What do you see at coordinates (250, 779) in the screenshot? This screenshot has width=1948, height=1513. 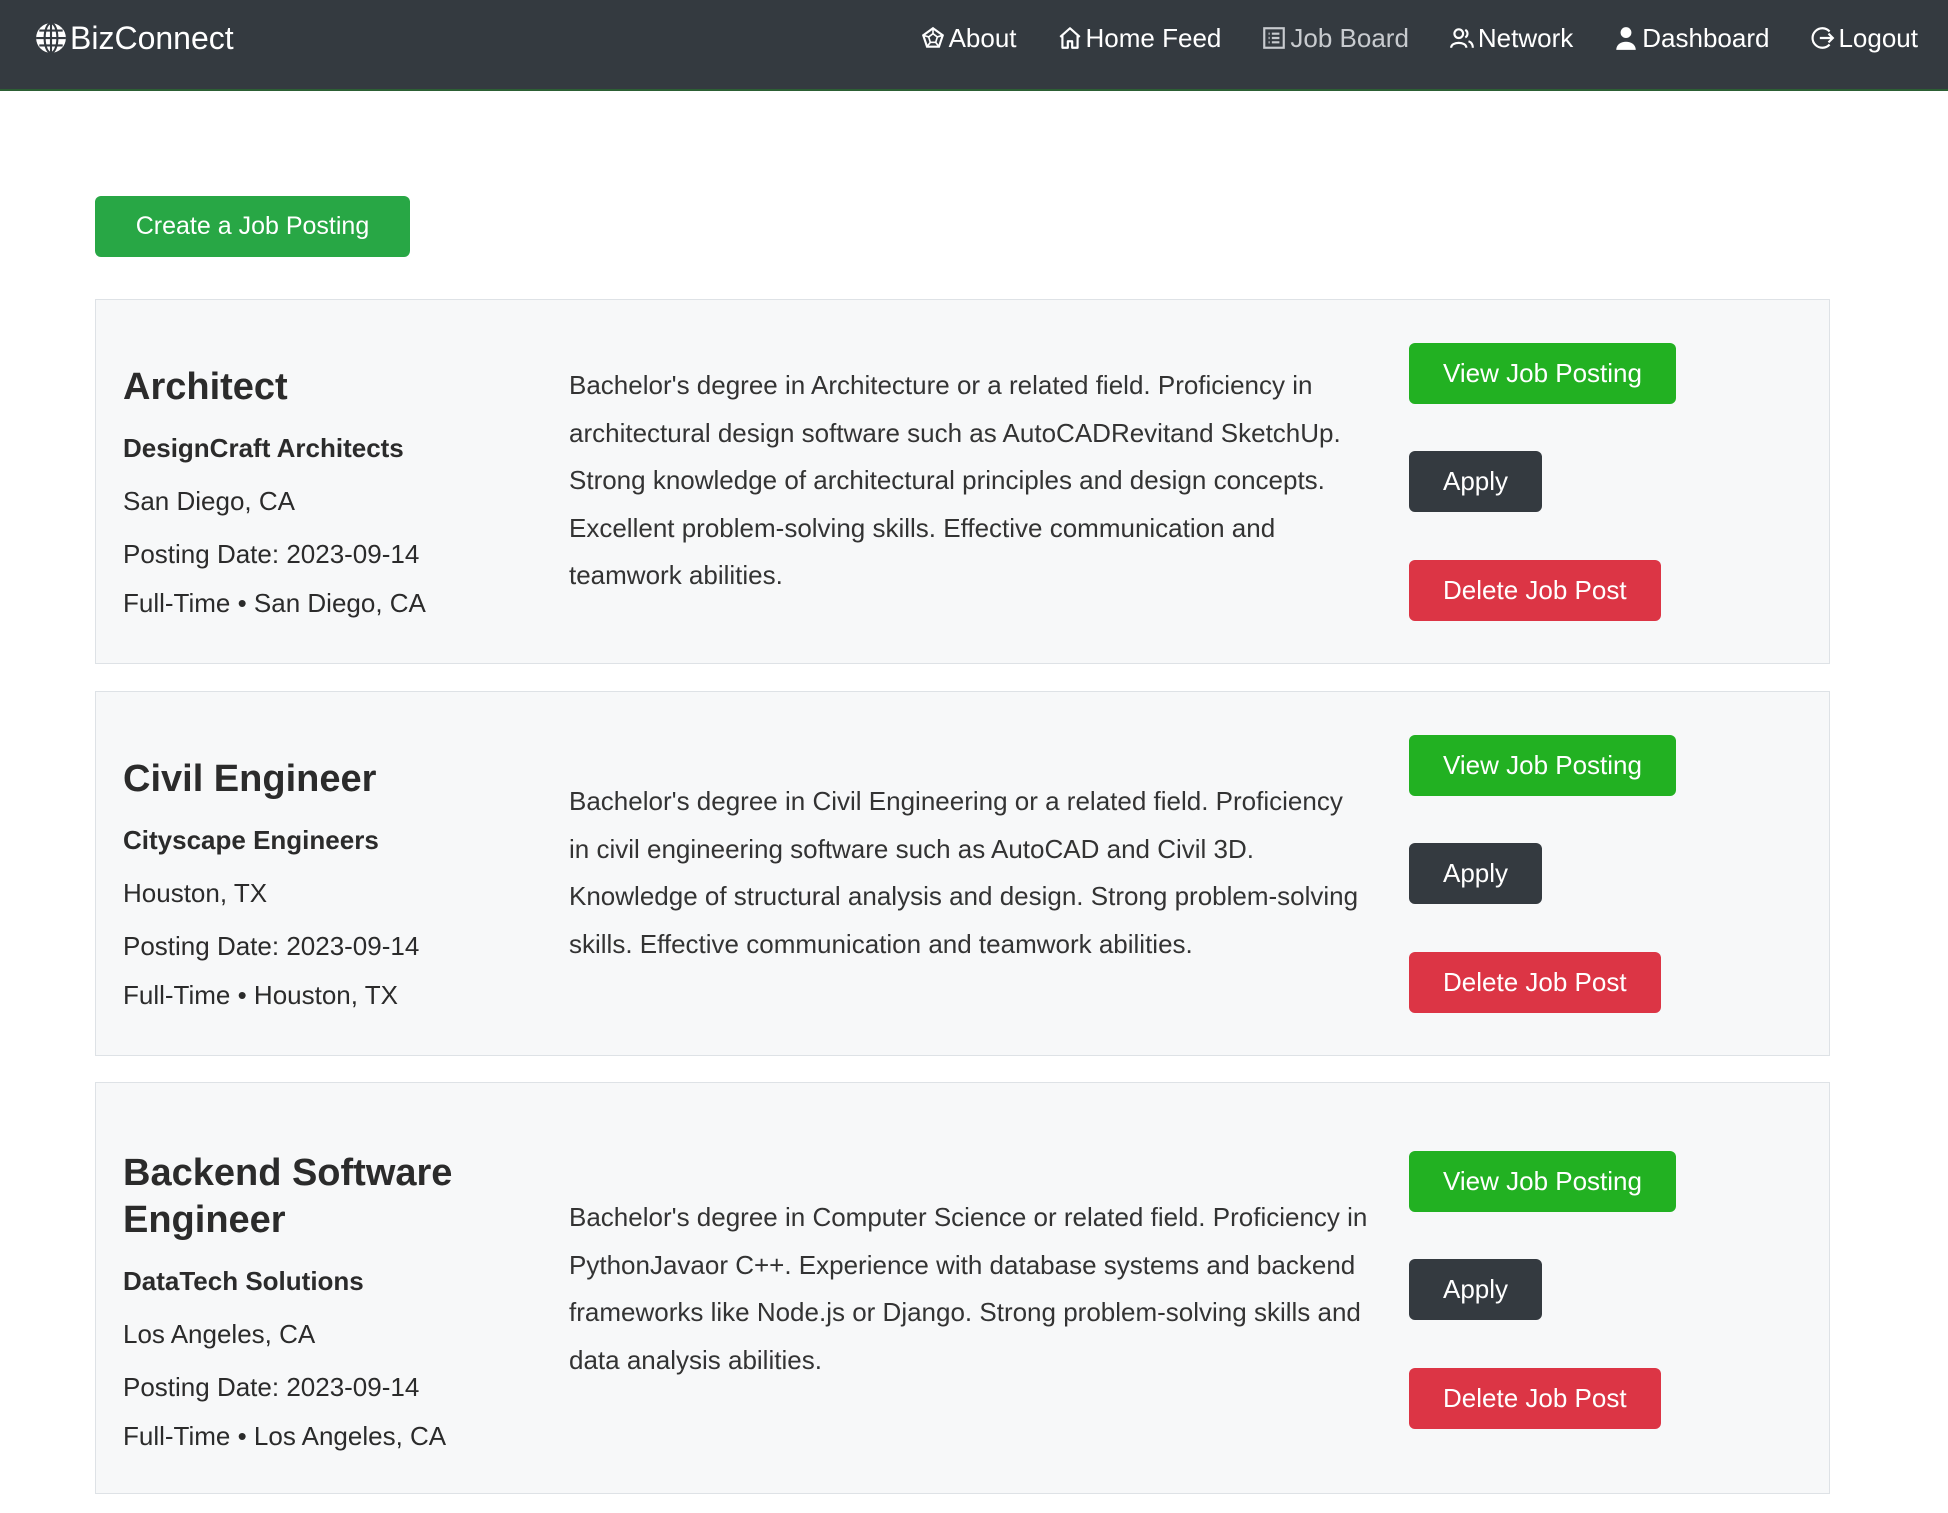 I see `job-title: Civil Engineer` at bounding box center [250, 779].